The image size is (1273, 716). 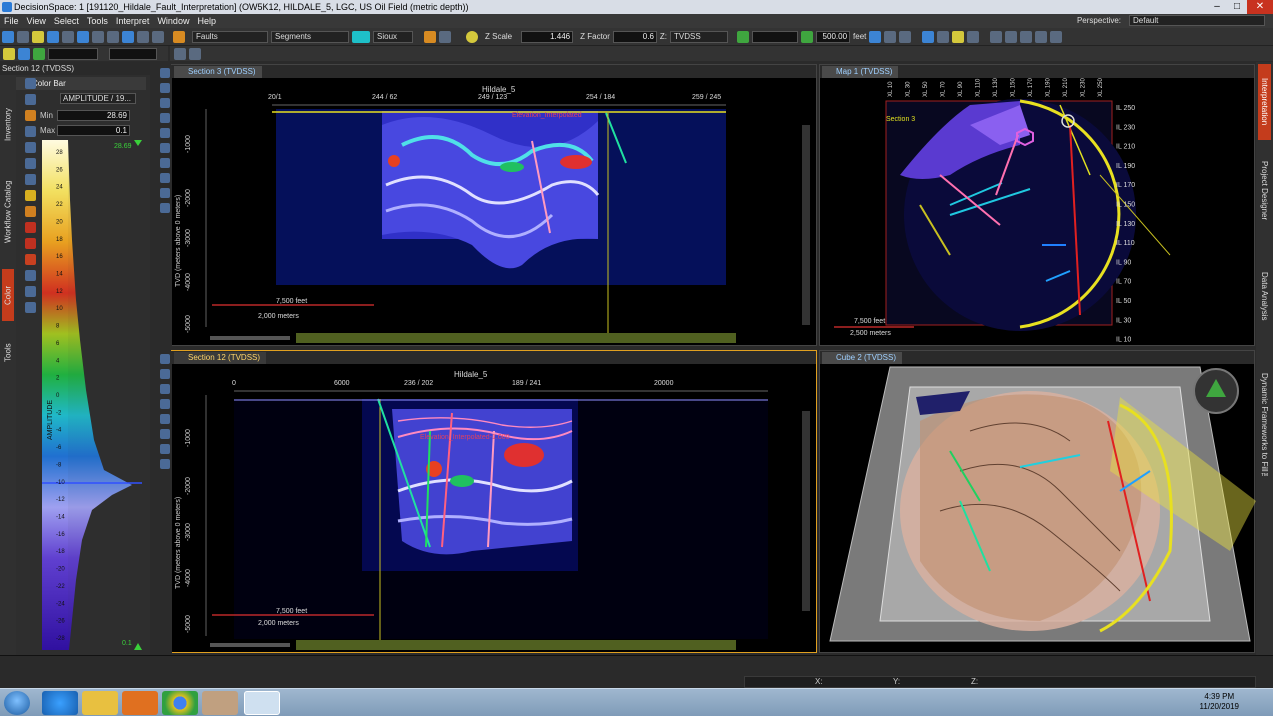 I want to click on ruler-icon, so click(x=165, y=148).